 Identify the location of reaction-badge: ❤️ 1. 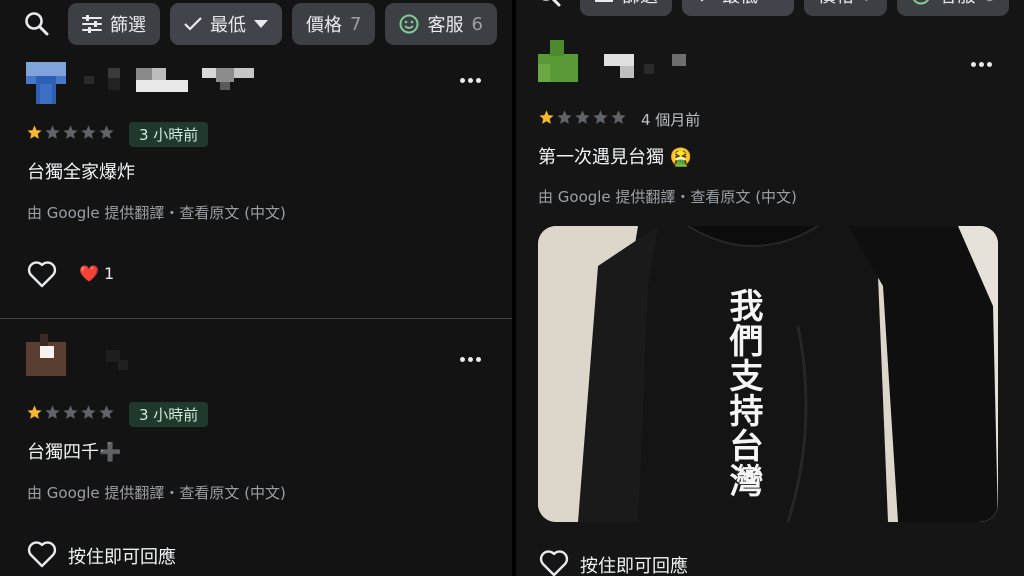
(96, 273).